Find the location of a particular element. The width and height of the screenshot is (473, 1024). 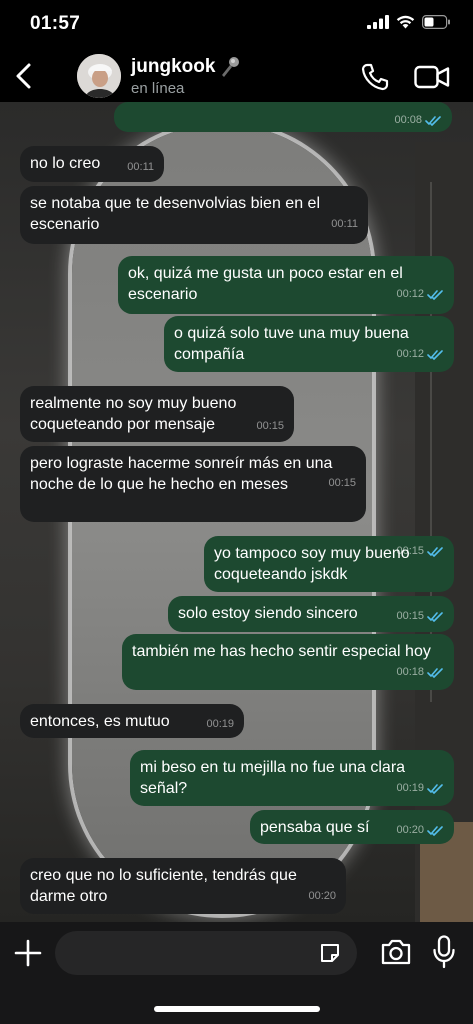

message-text: también me has hecho sentir especial hoy is located at coordinates (281, 651).